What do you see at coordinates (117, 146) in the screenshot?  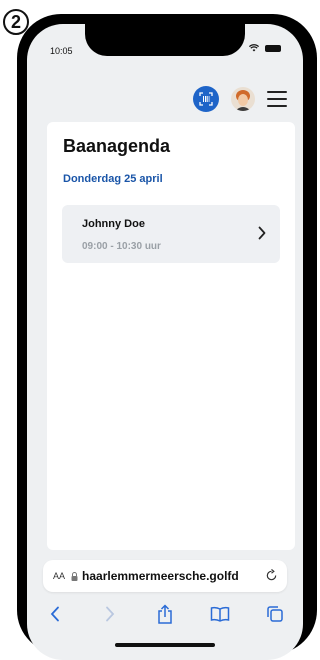 I see `page-title: Baanagenda` at bounding box center [117, 146].